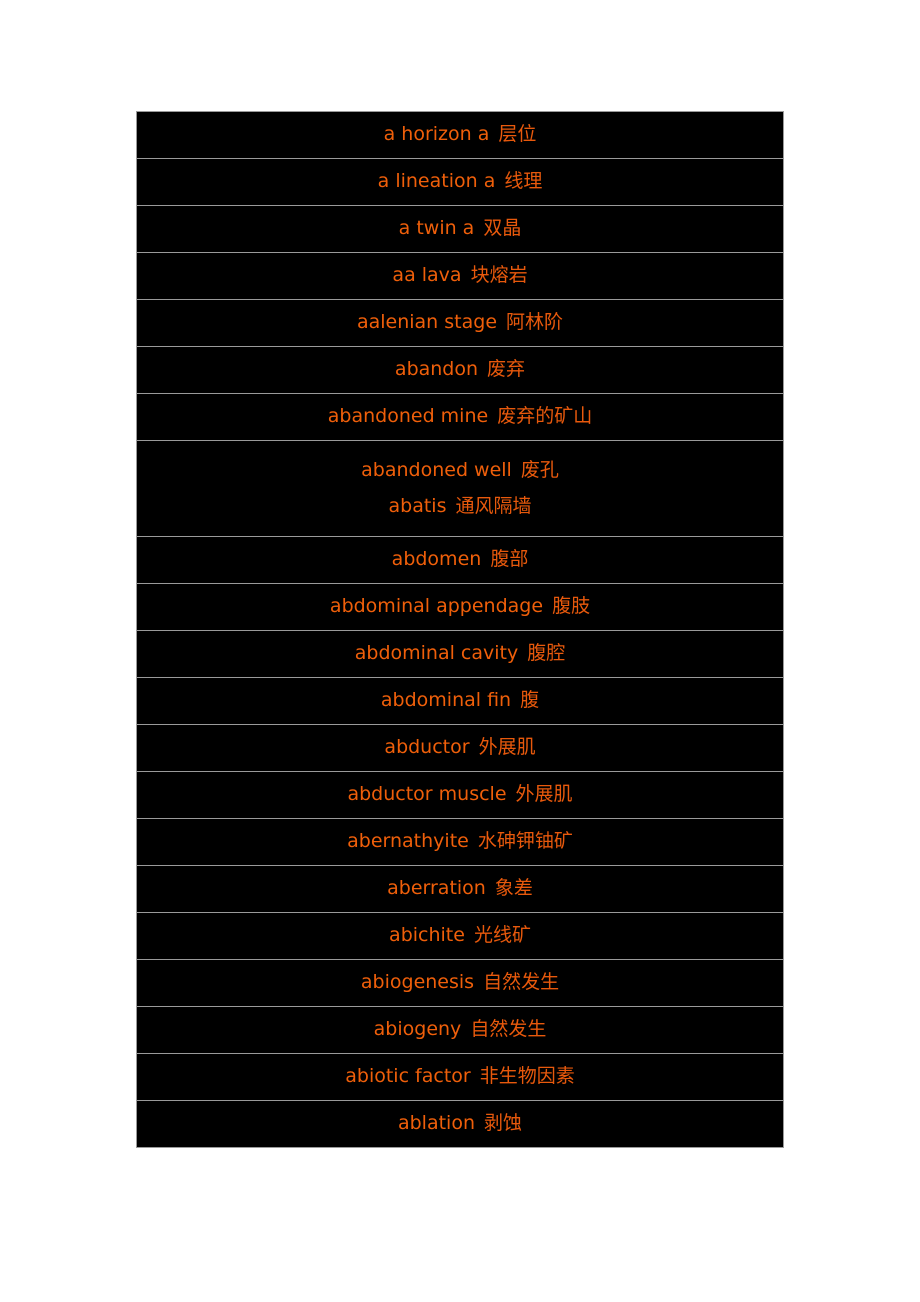 The height and width of the screenshot is (1302, 920). Describe the element at coordinates (427, 275) in the screenshot. I see `entry-english: aa lava` at that location.